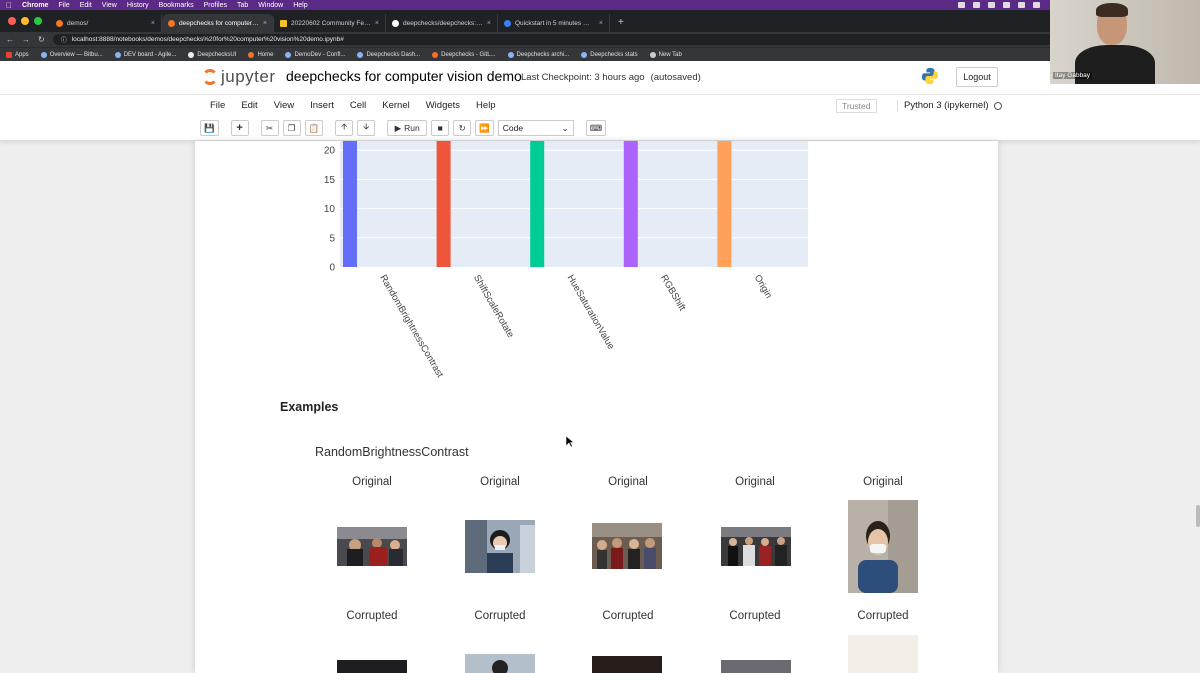 The height and width of the screenshot is (673, 1200). Describe the element at coordinates (330, 23) in the screenshot. I see `browser-tab: 20220602 Community Feedba ×` at that location.